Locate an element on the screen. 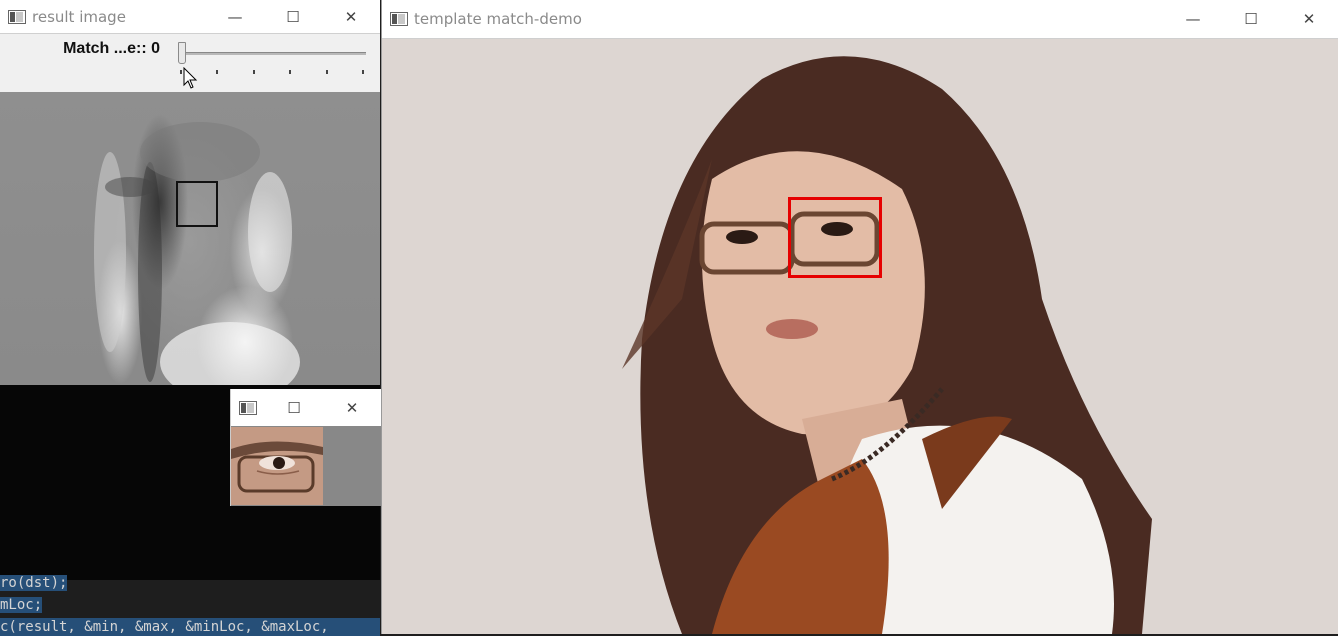  template-eye-glasses is located at coordinates (277, 466).